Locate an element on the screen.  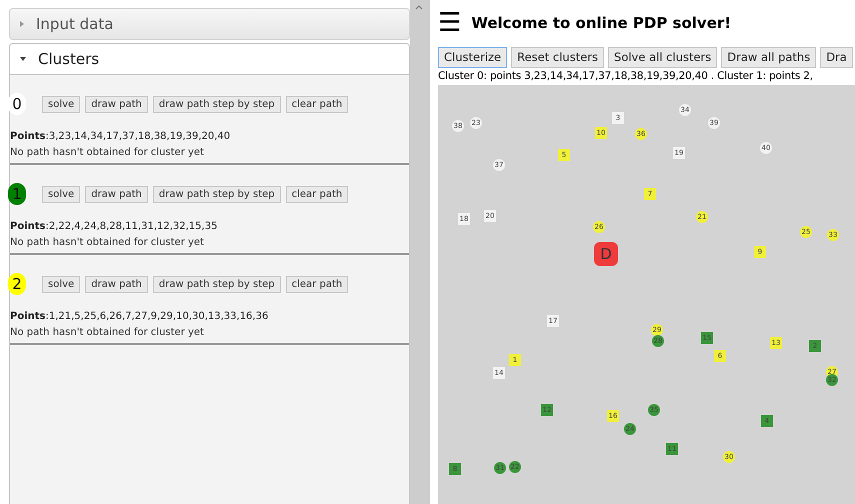
cluster-summary: Cluster 0: points 3,23,14,34,17,37,18,38,19,39,20,40 . Cluster 1: points 2, is located at coordinates (625, 76).